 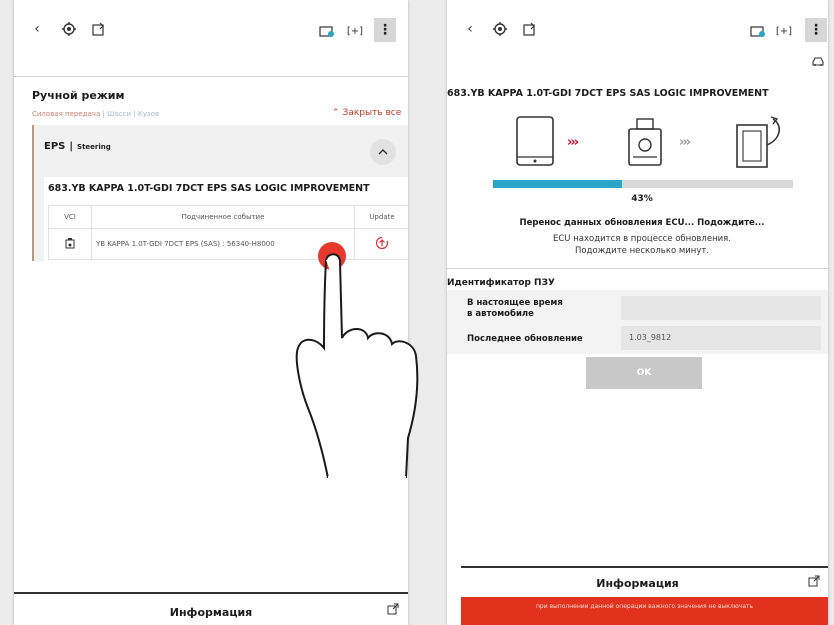 What do you see at coordinates (336, 113) in the screenshot?
I see `double-chevron-up-icon: ⌃` at bounding box center [336, 113].